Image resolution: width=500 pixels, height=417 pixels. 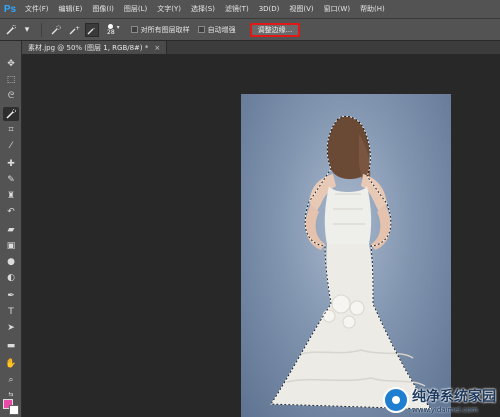 I want to click on lasso-icon: ᘓ, so click(x=11, y=96).